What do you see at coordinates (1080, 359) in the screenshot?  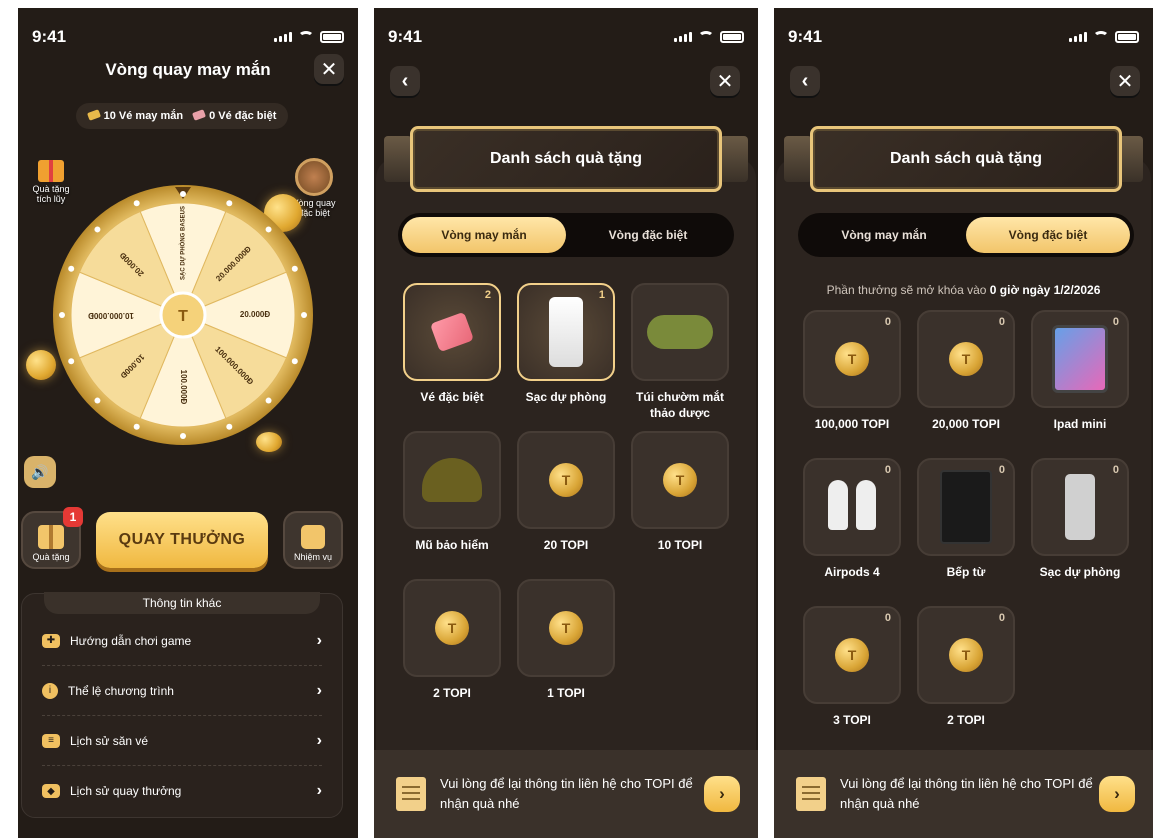 I see `gift-card: 0` at bounding box center [1080, 359].